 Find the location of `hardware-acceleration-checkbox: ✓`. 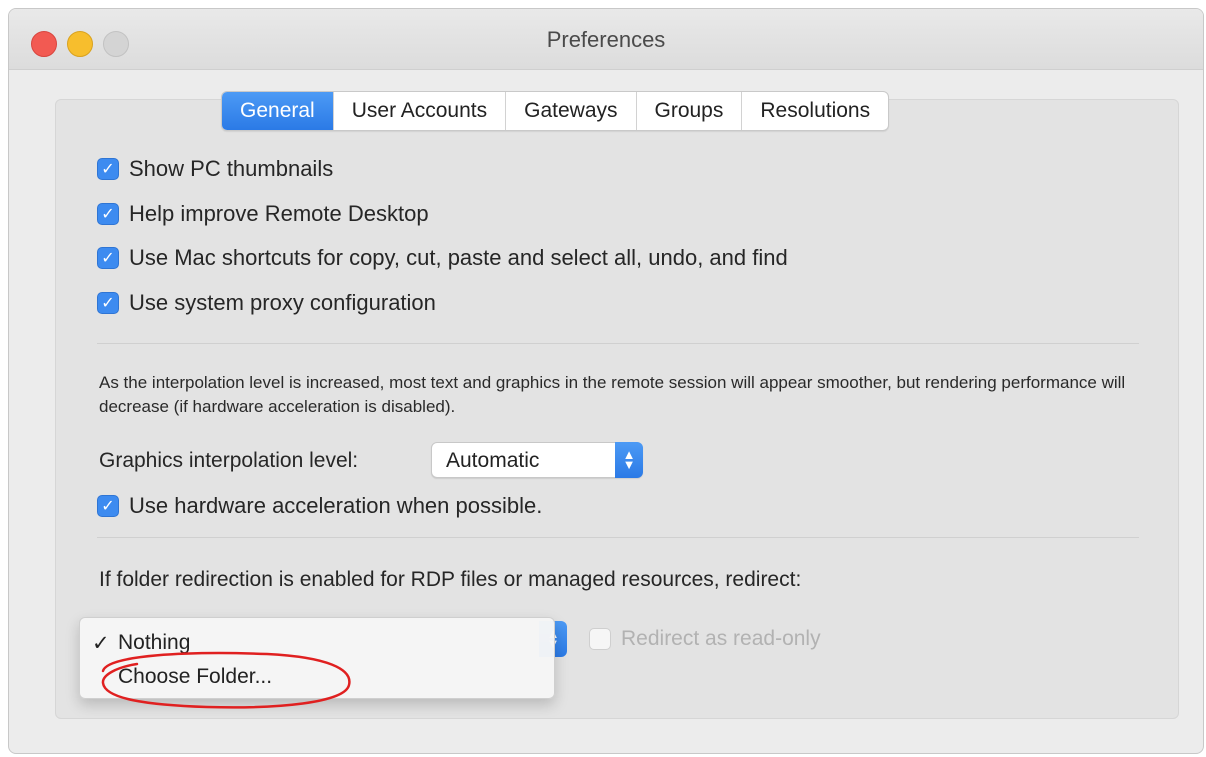

hardware-acceleration-checkbox: ✓ is located at coordinates (108, 506).